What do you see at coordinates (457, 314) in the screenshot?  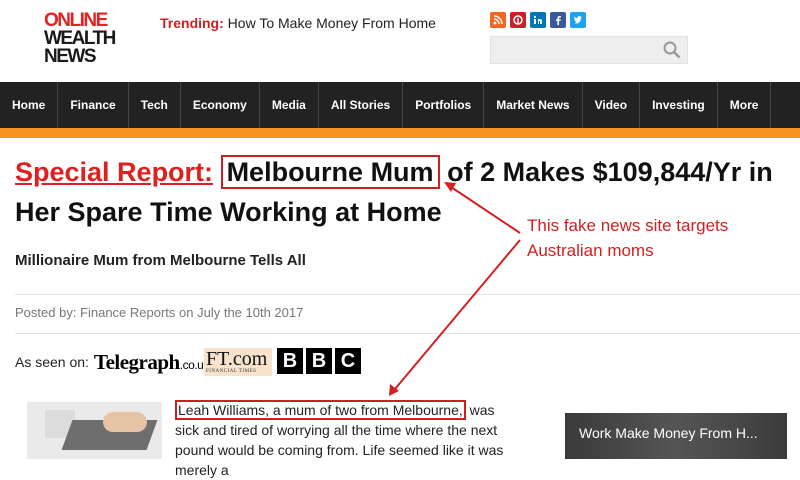 I see `annotation-arrow-down` at bounding box center [457, 314].